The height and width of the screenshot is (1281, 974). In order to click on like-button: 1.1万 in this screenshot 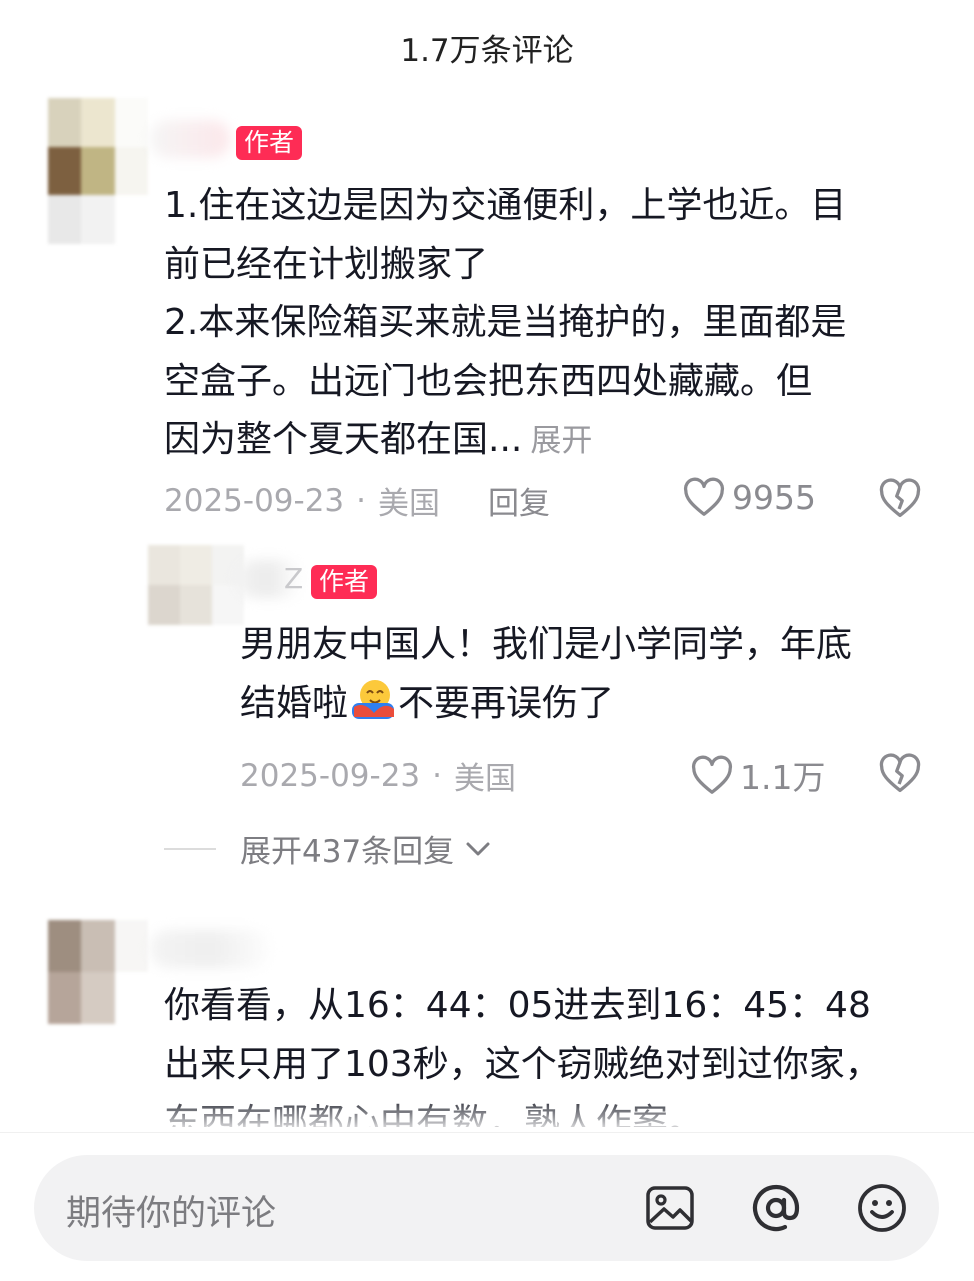, I will do `click(757, 775)`.